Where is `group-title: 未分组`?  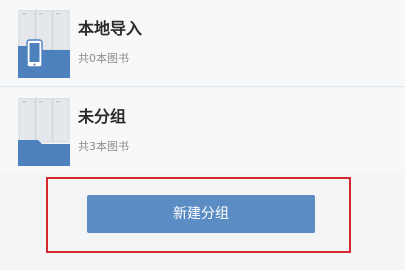
group-title: 未分组 is located at coordinates (102, 116).